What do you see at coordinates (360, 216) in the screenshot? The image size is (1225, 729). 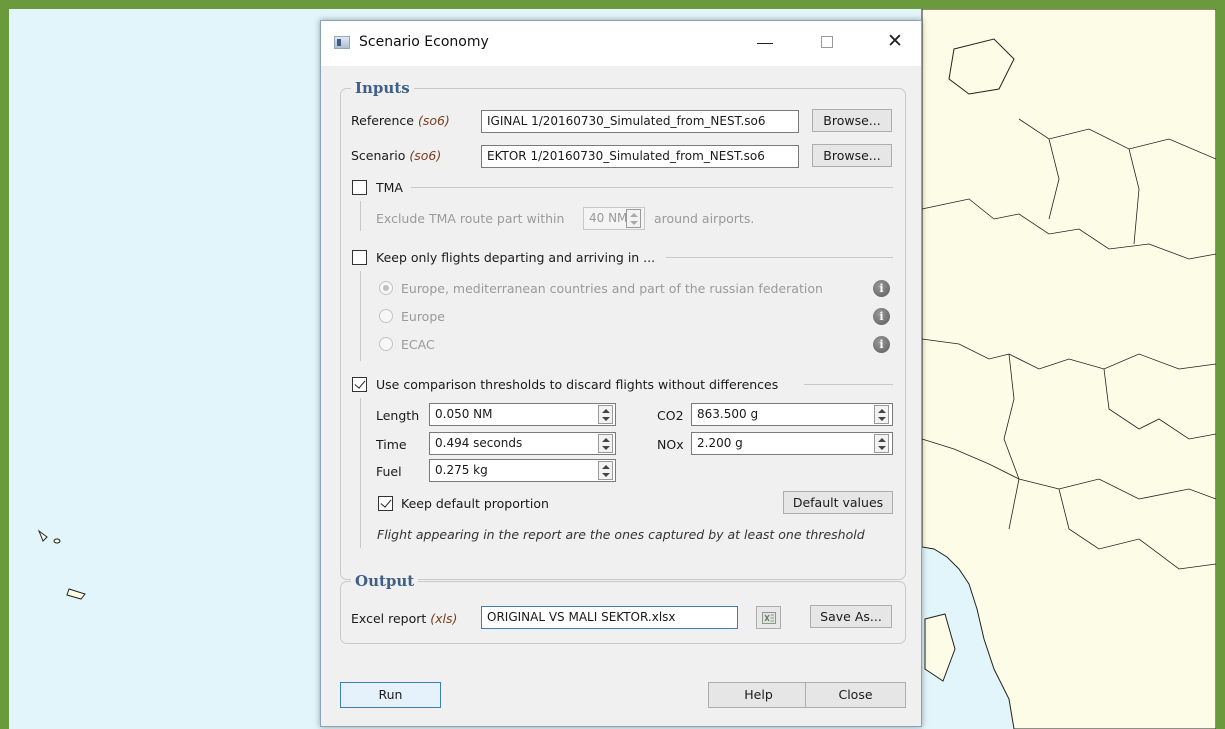 I see `tma-indent-line` at bounding box center [360, 216].